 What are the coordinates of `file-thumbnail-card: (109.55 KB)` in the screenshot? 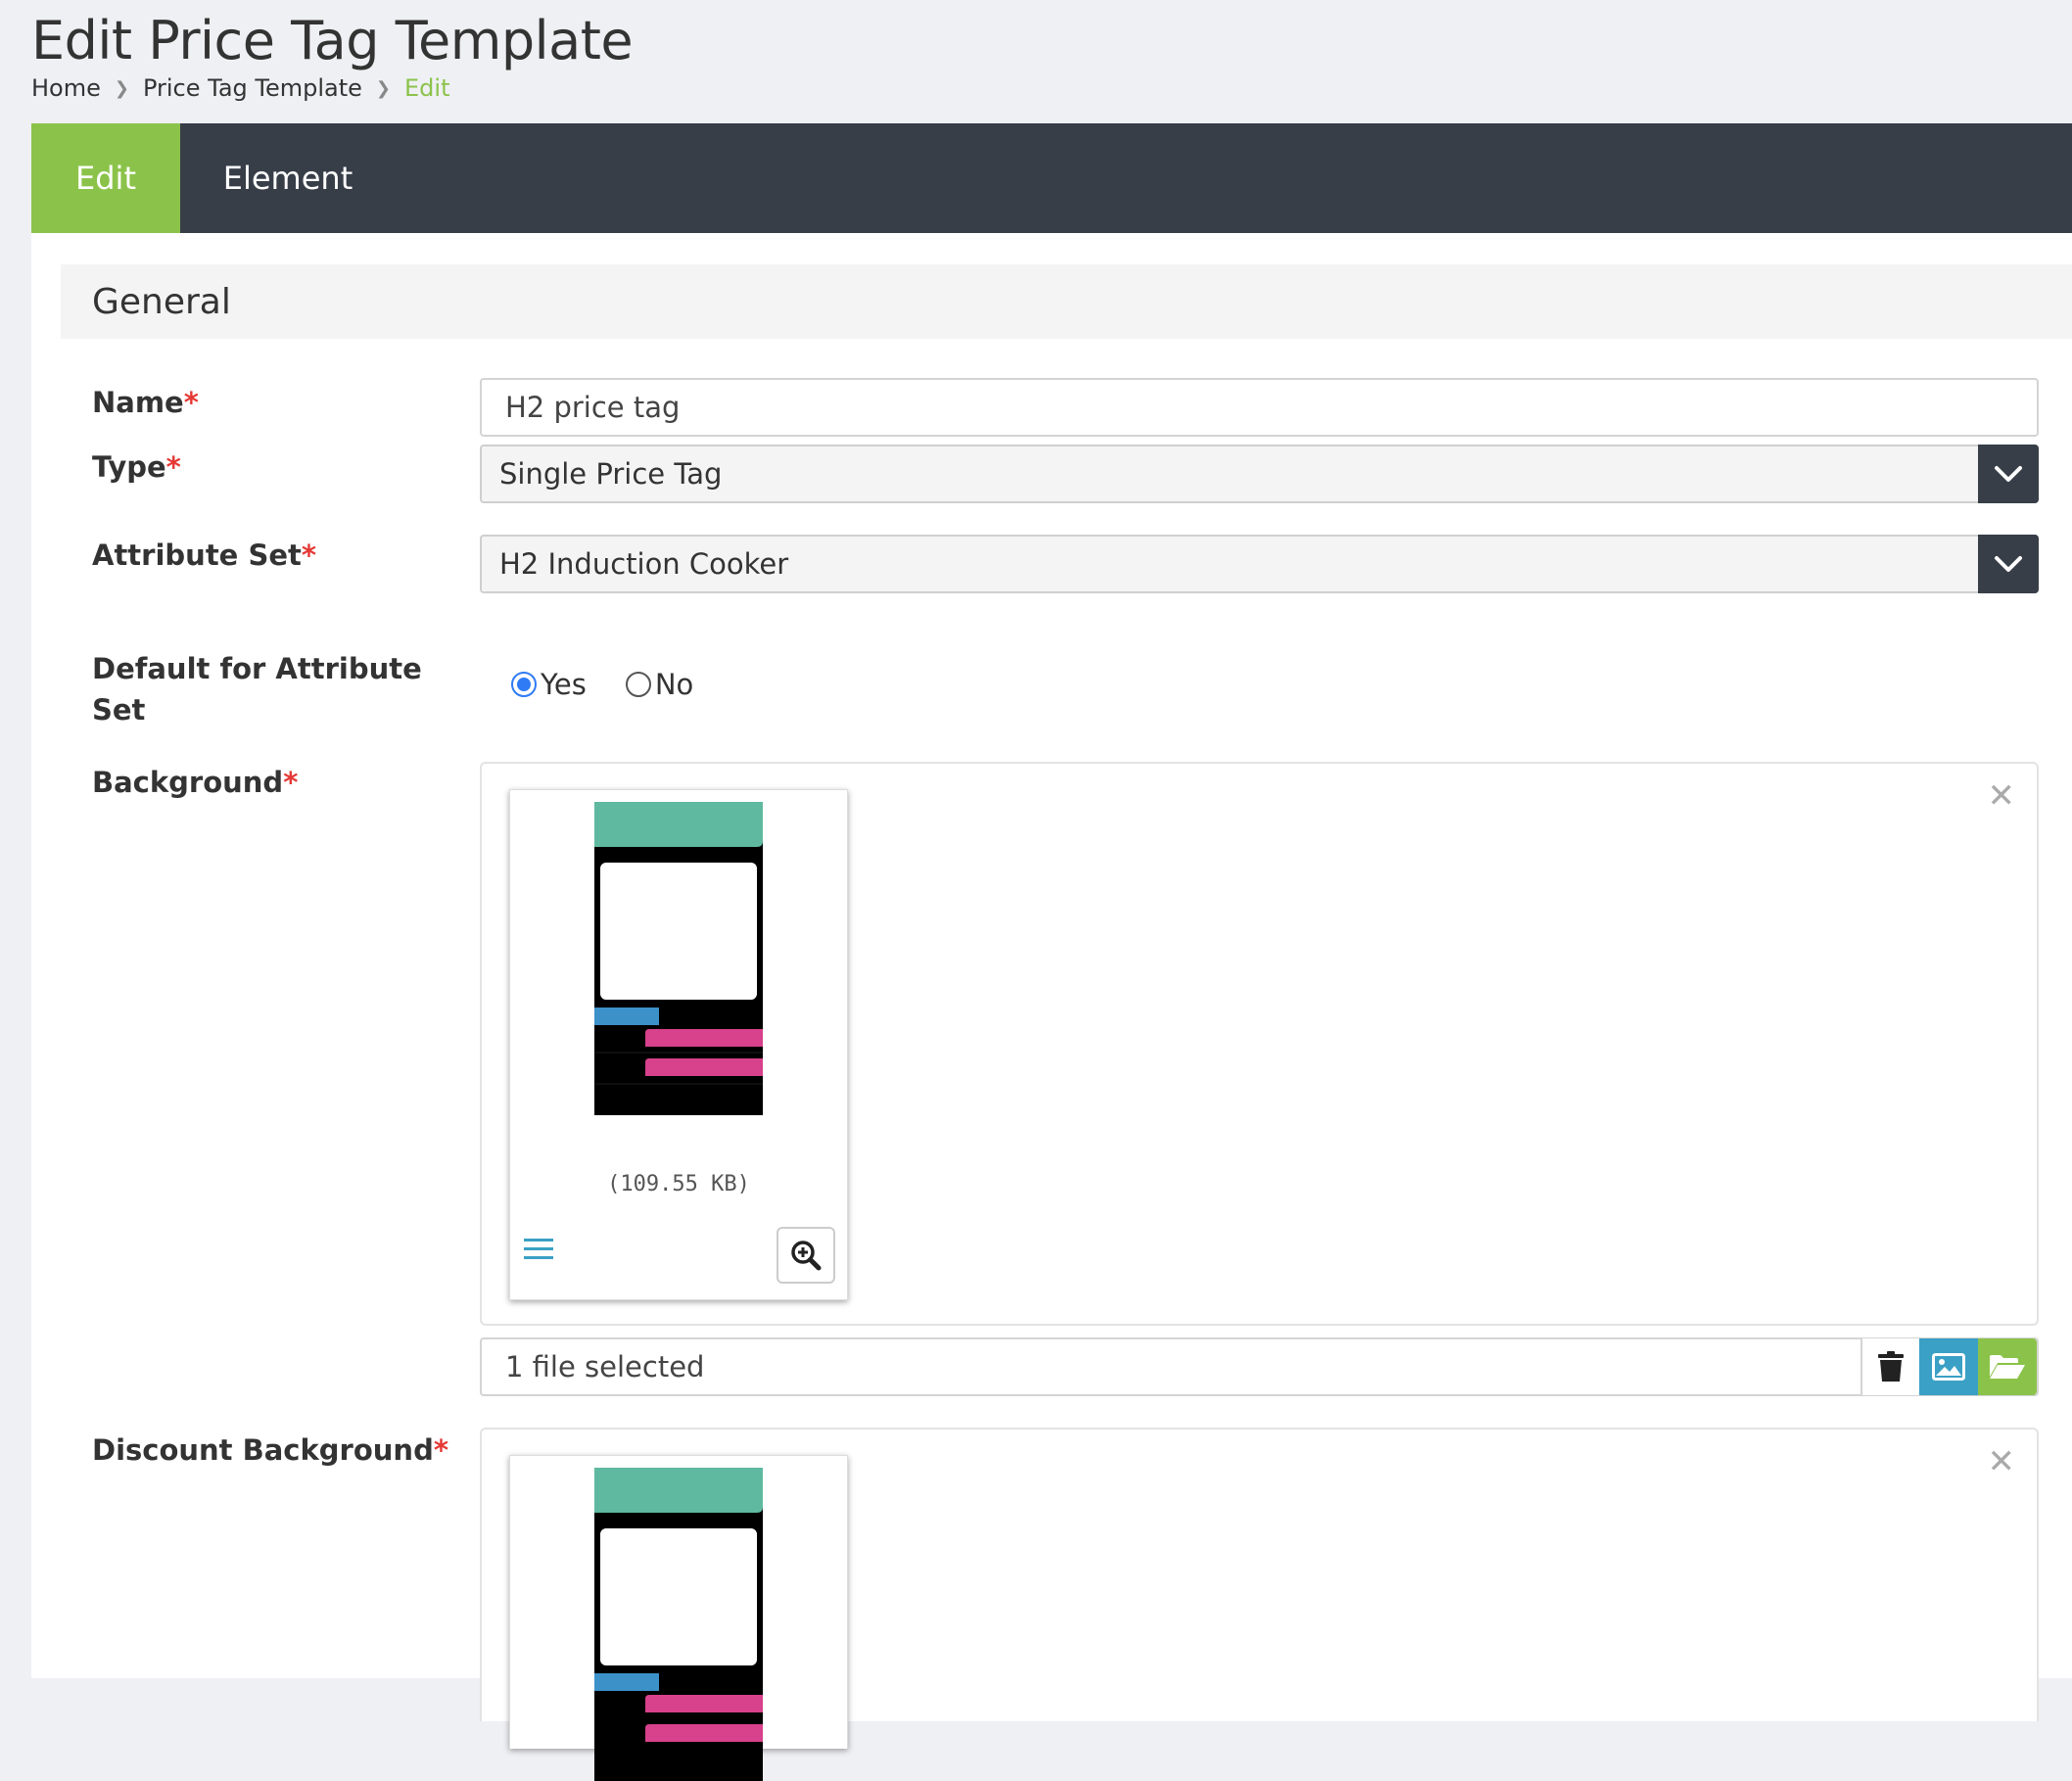 It's located at (679, 1045).